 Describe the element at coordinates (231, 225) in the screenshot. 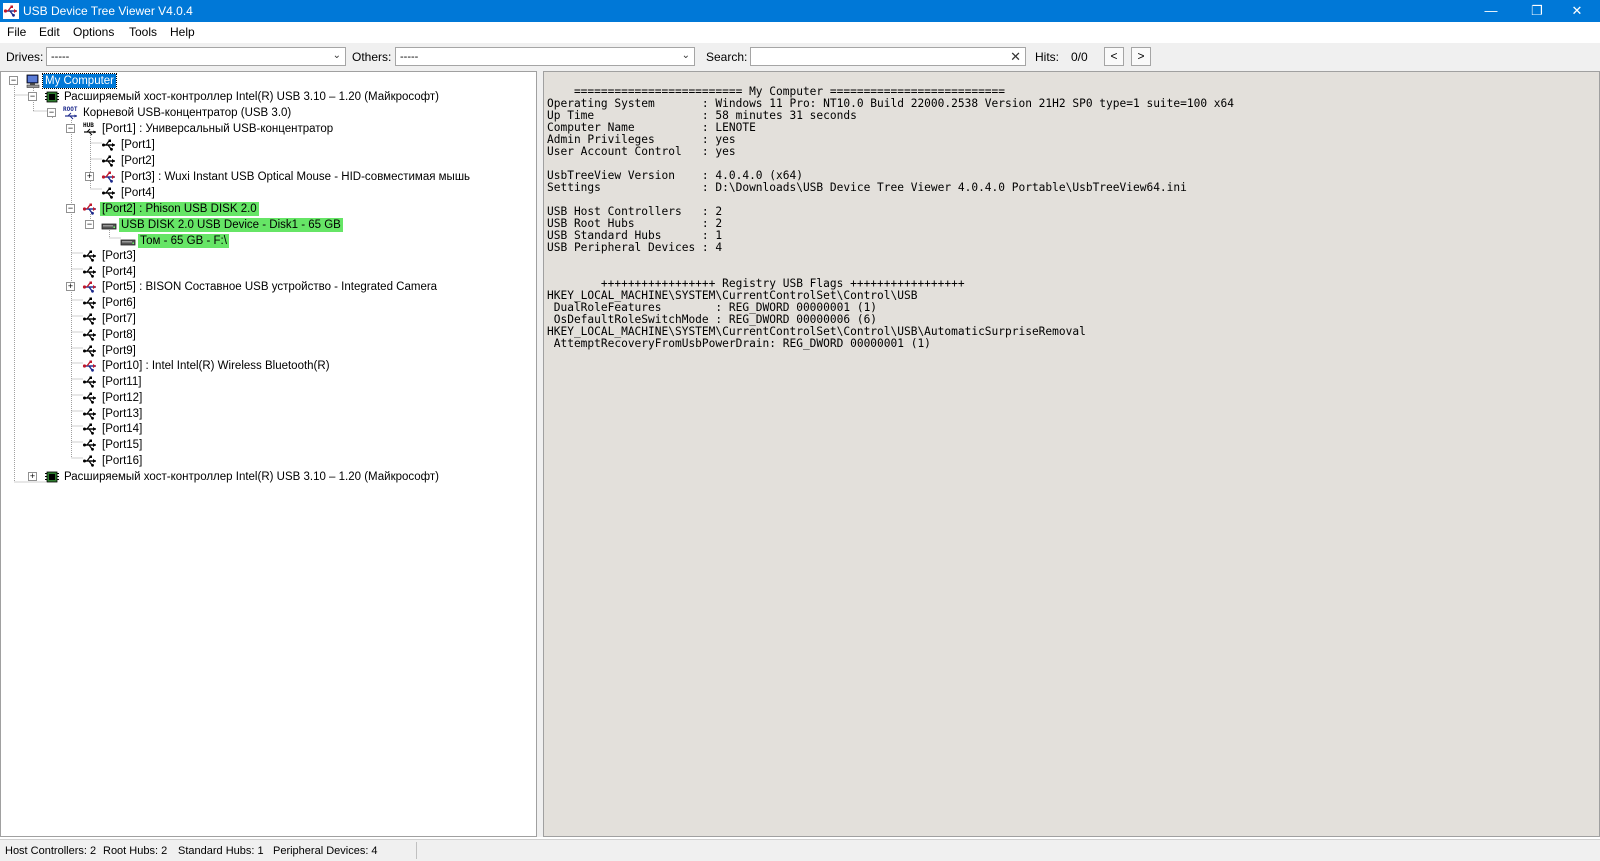

I see `tree-node-label: USB DISK 2.0 USB Device - Disk1 - 65 GB` at that location.